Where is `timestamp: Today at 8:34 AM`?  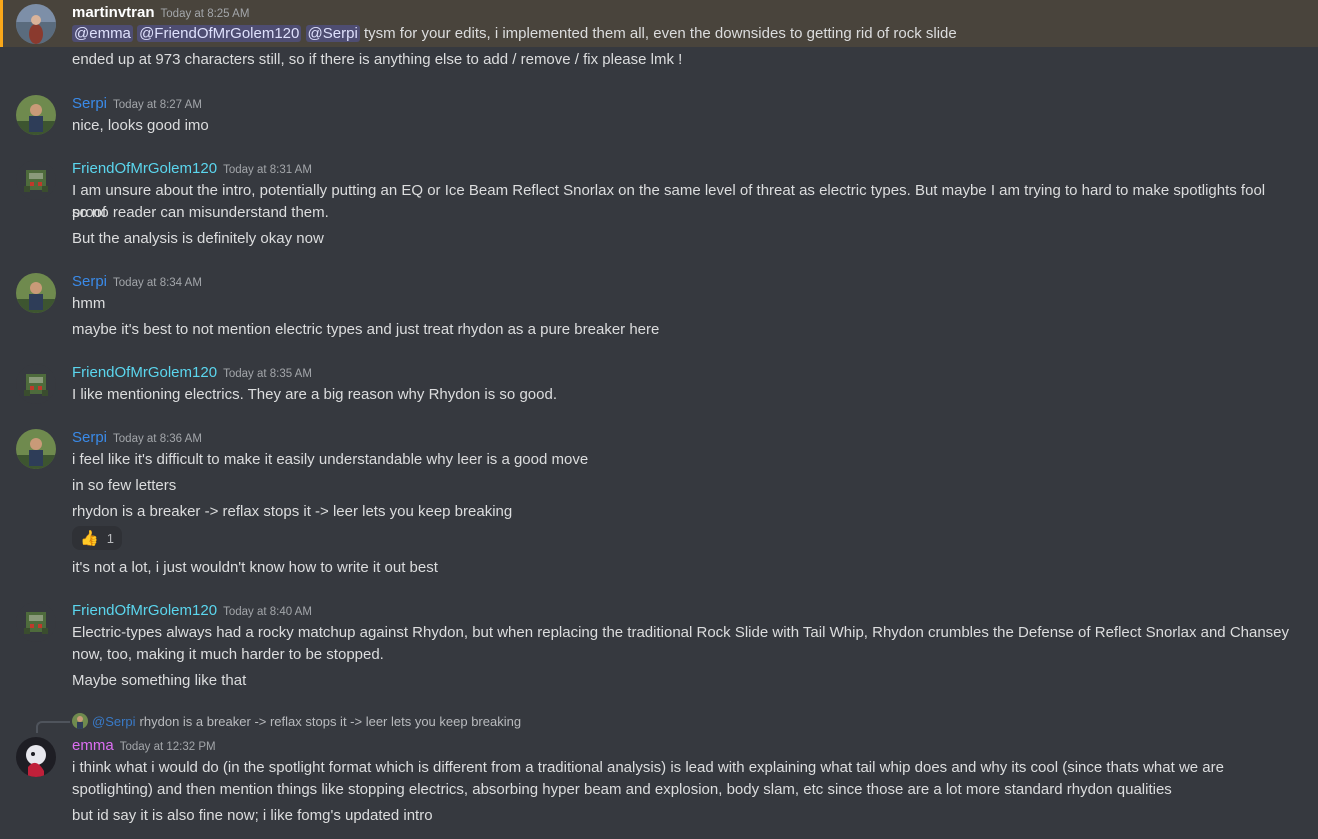 timestamp: Today at 8:34 AM is located at coordinates (157, 283).